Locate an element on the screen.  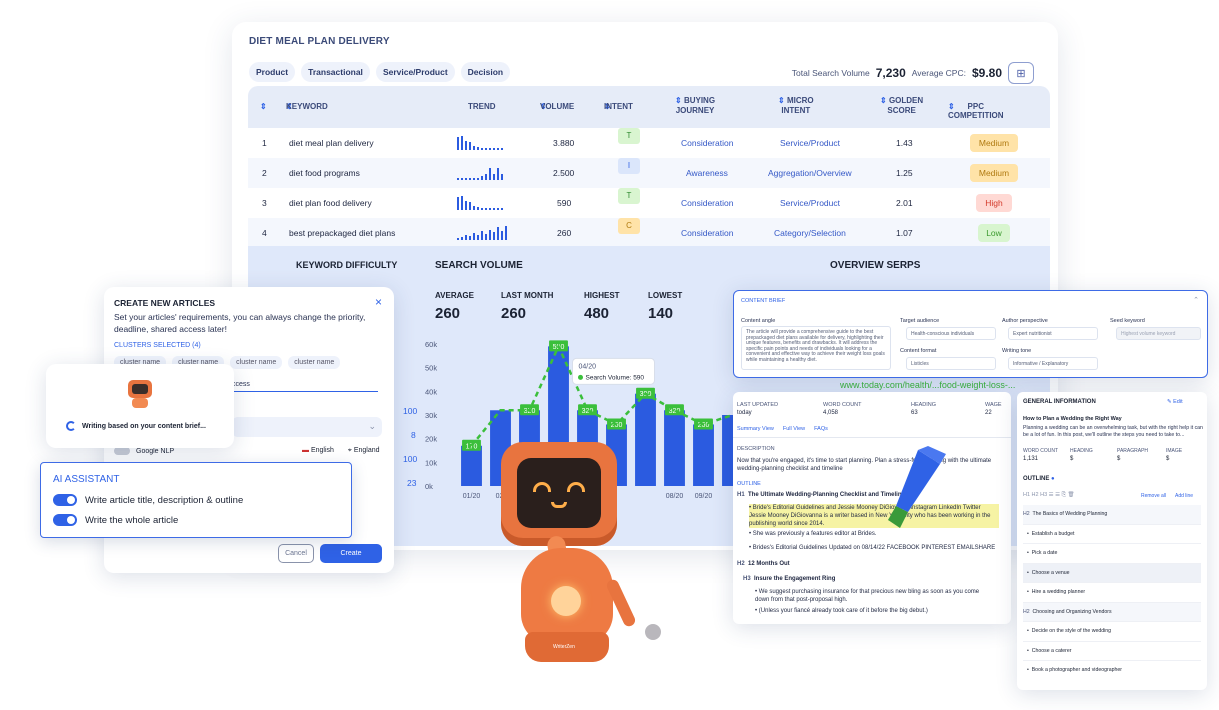
edit-button: ✎ Edit is located at coordinates (1175, 402).